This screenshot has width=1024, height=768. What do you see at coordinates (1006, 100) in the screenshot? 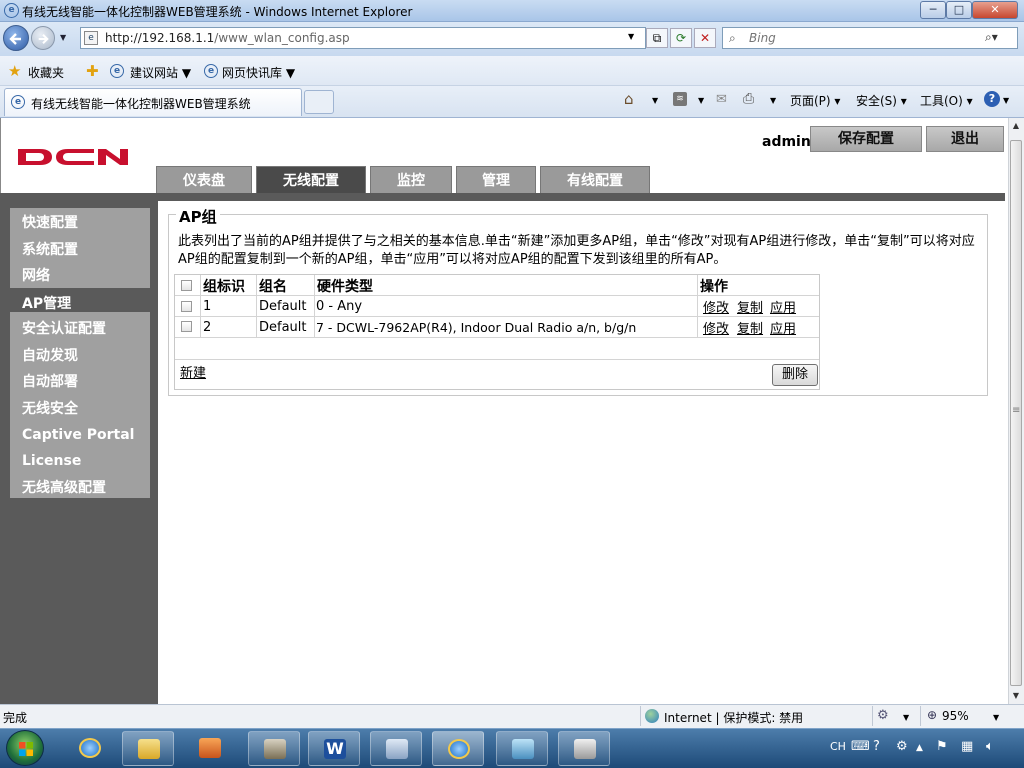
I see `help-dropdown-icon: ▼` at bounding box center [1006, 100].